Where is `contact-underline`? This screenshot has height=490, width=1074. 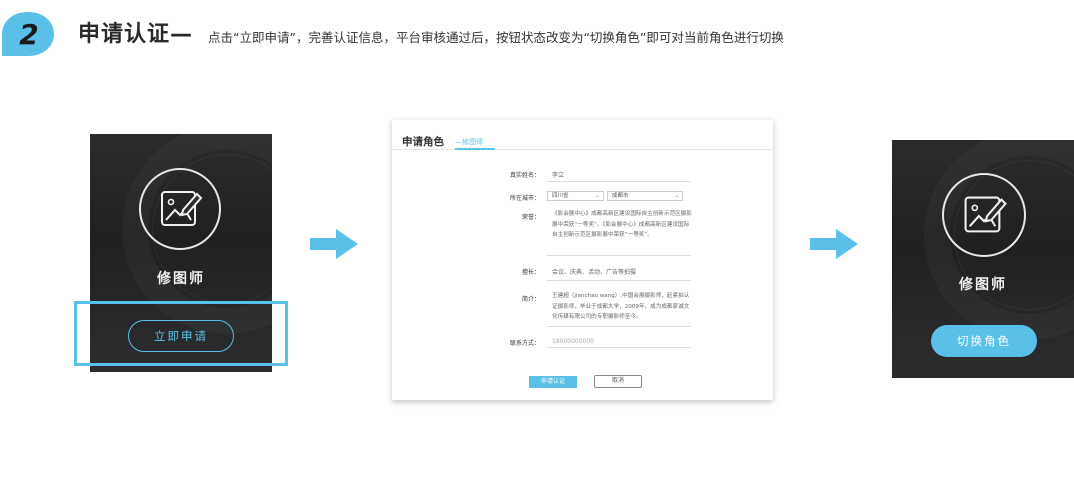
contact-underline is located at coordinates (619, 347).